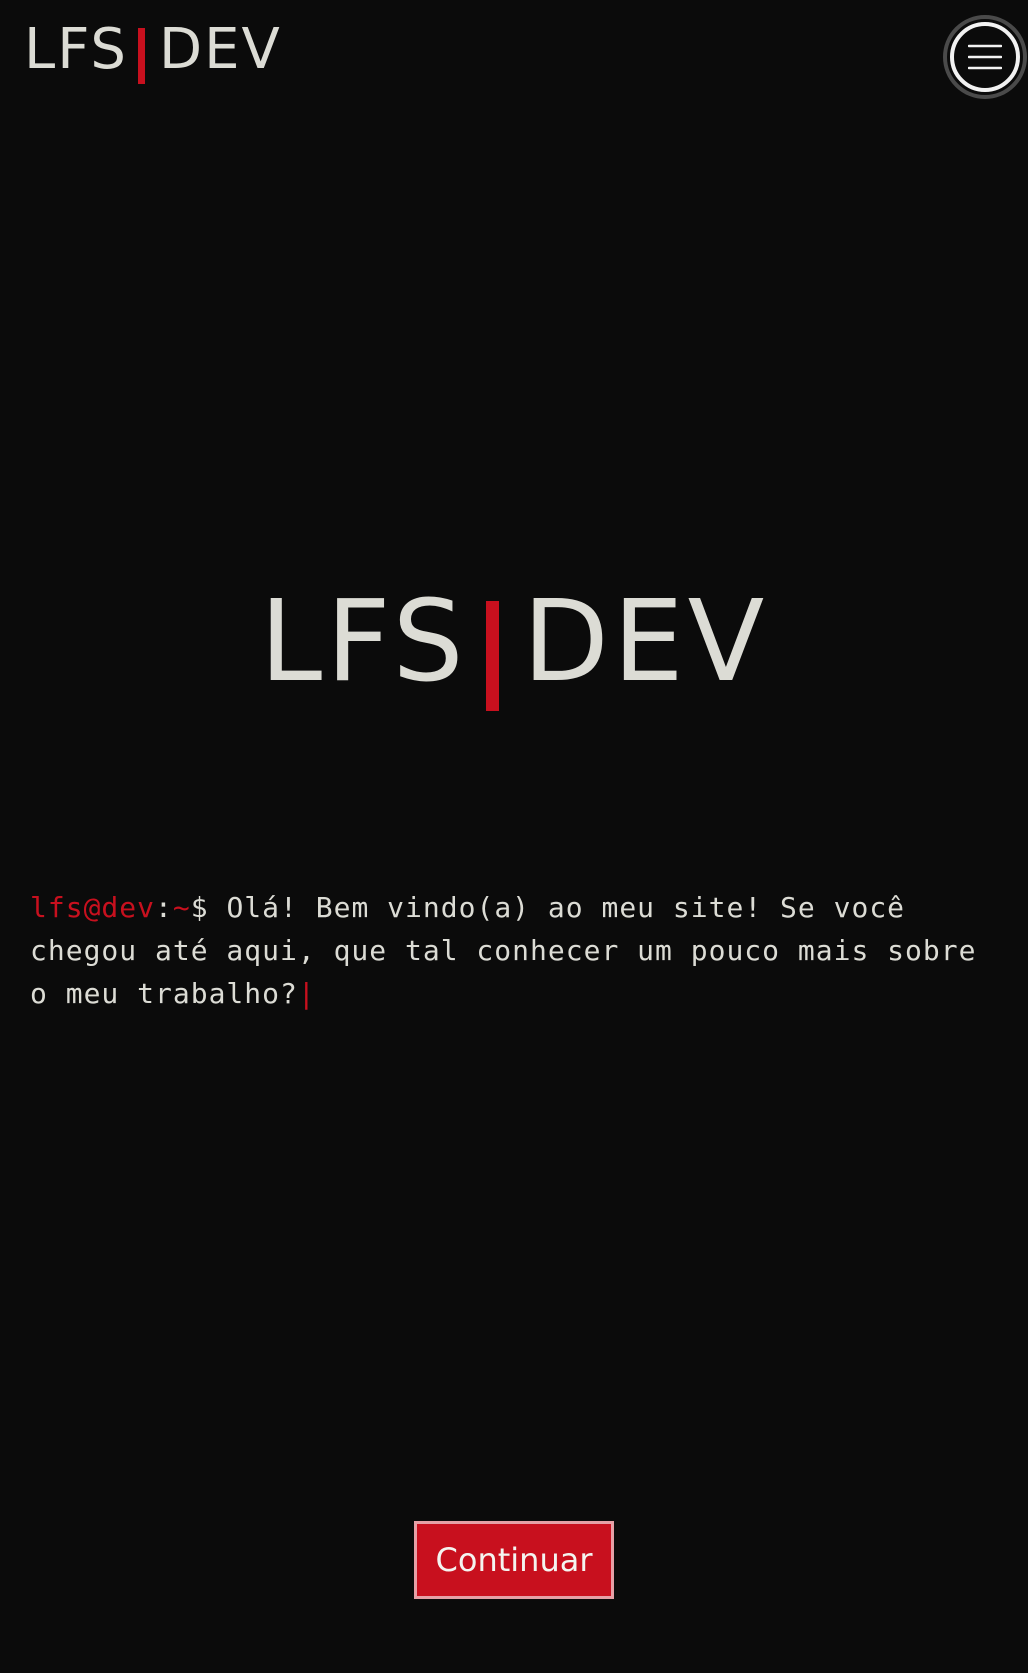  Describe the element at coordinates (93, 907) in the screenshot. I see `terminal-prompt-user: lfs@dev` at that location.